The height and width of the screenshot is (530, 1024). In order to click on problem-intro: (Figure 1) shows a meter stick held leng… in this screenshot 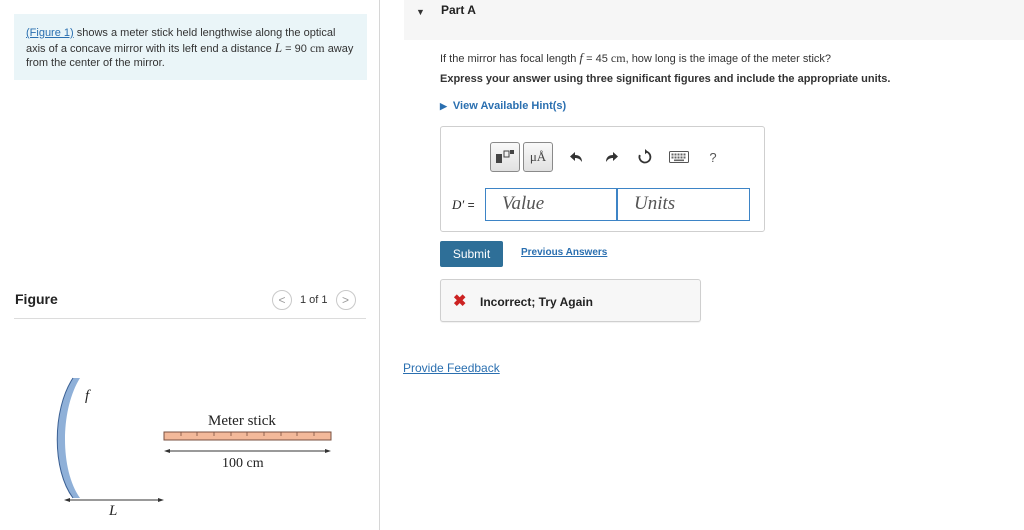, I will do `click(190, 47)`.